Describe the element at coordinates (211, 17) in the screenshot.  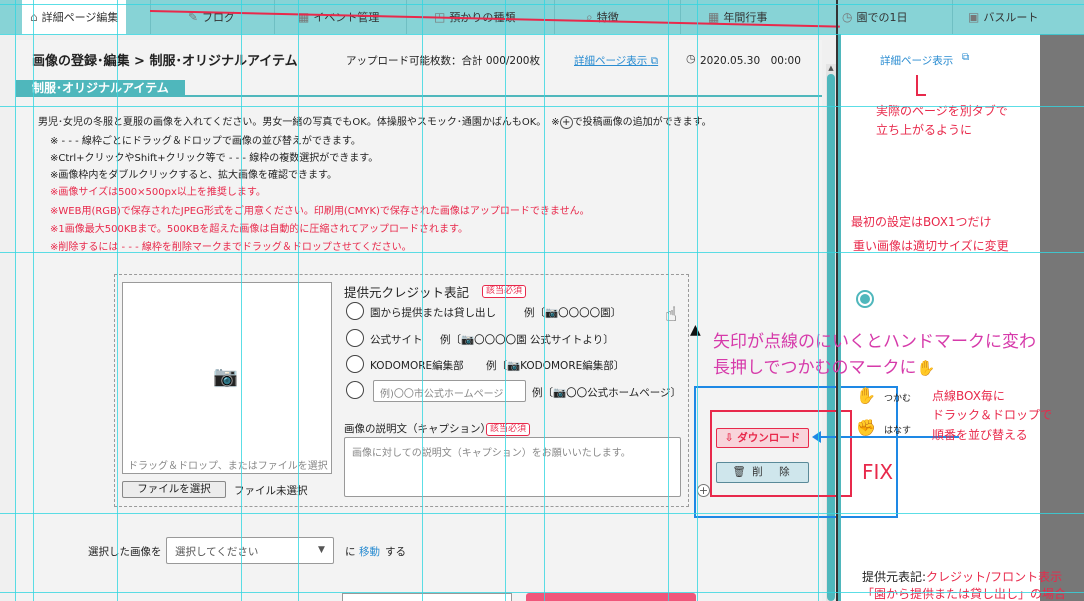
I see `nav-tab-blog: ✎ ブログ` at that location.